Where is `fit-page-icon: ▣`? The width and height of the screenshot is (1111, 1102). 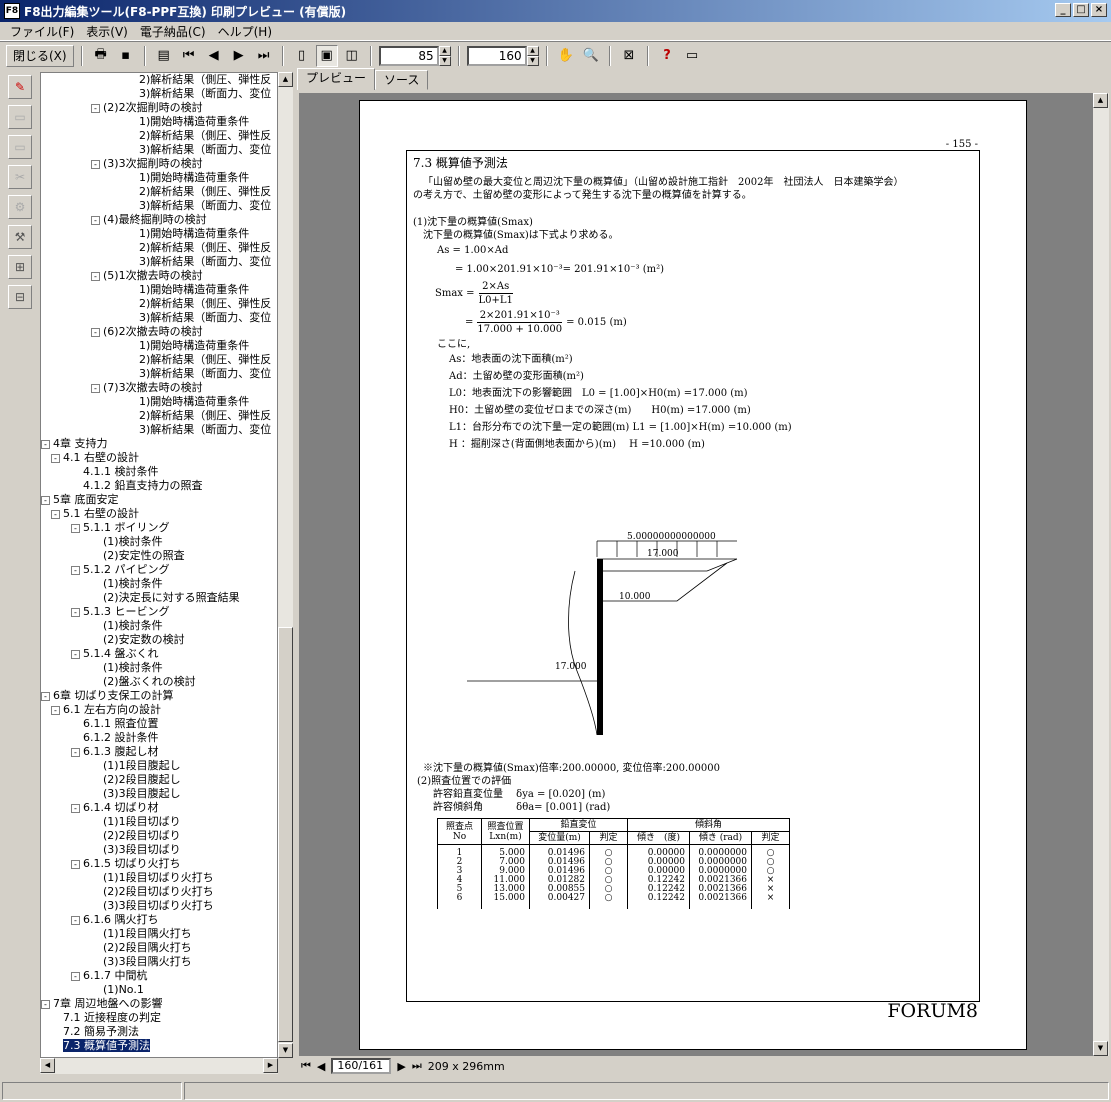 fit-page-icon: ▣ is located at coordinates (326, 55).